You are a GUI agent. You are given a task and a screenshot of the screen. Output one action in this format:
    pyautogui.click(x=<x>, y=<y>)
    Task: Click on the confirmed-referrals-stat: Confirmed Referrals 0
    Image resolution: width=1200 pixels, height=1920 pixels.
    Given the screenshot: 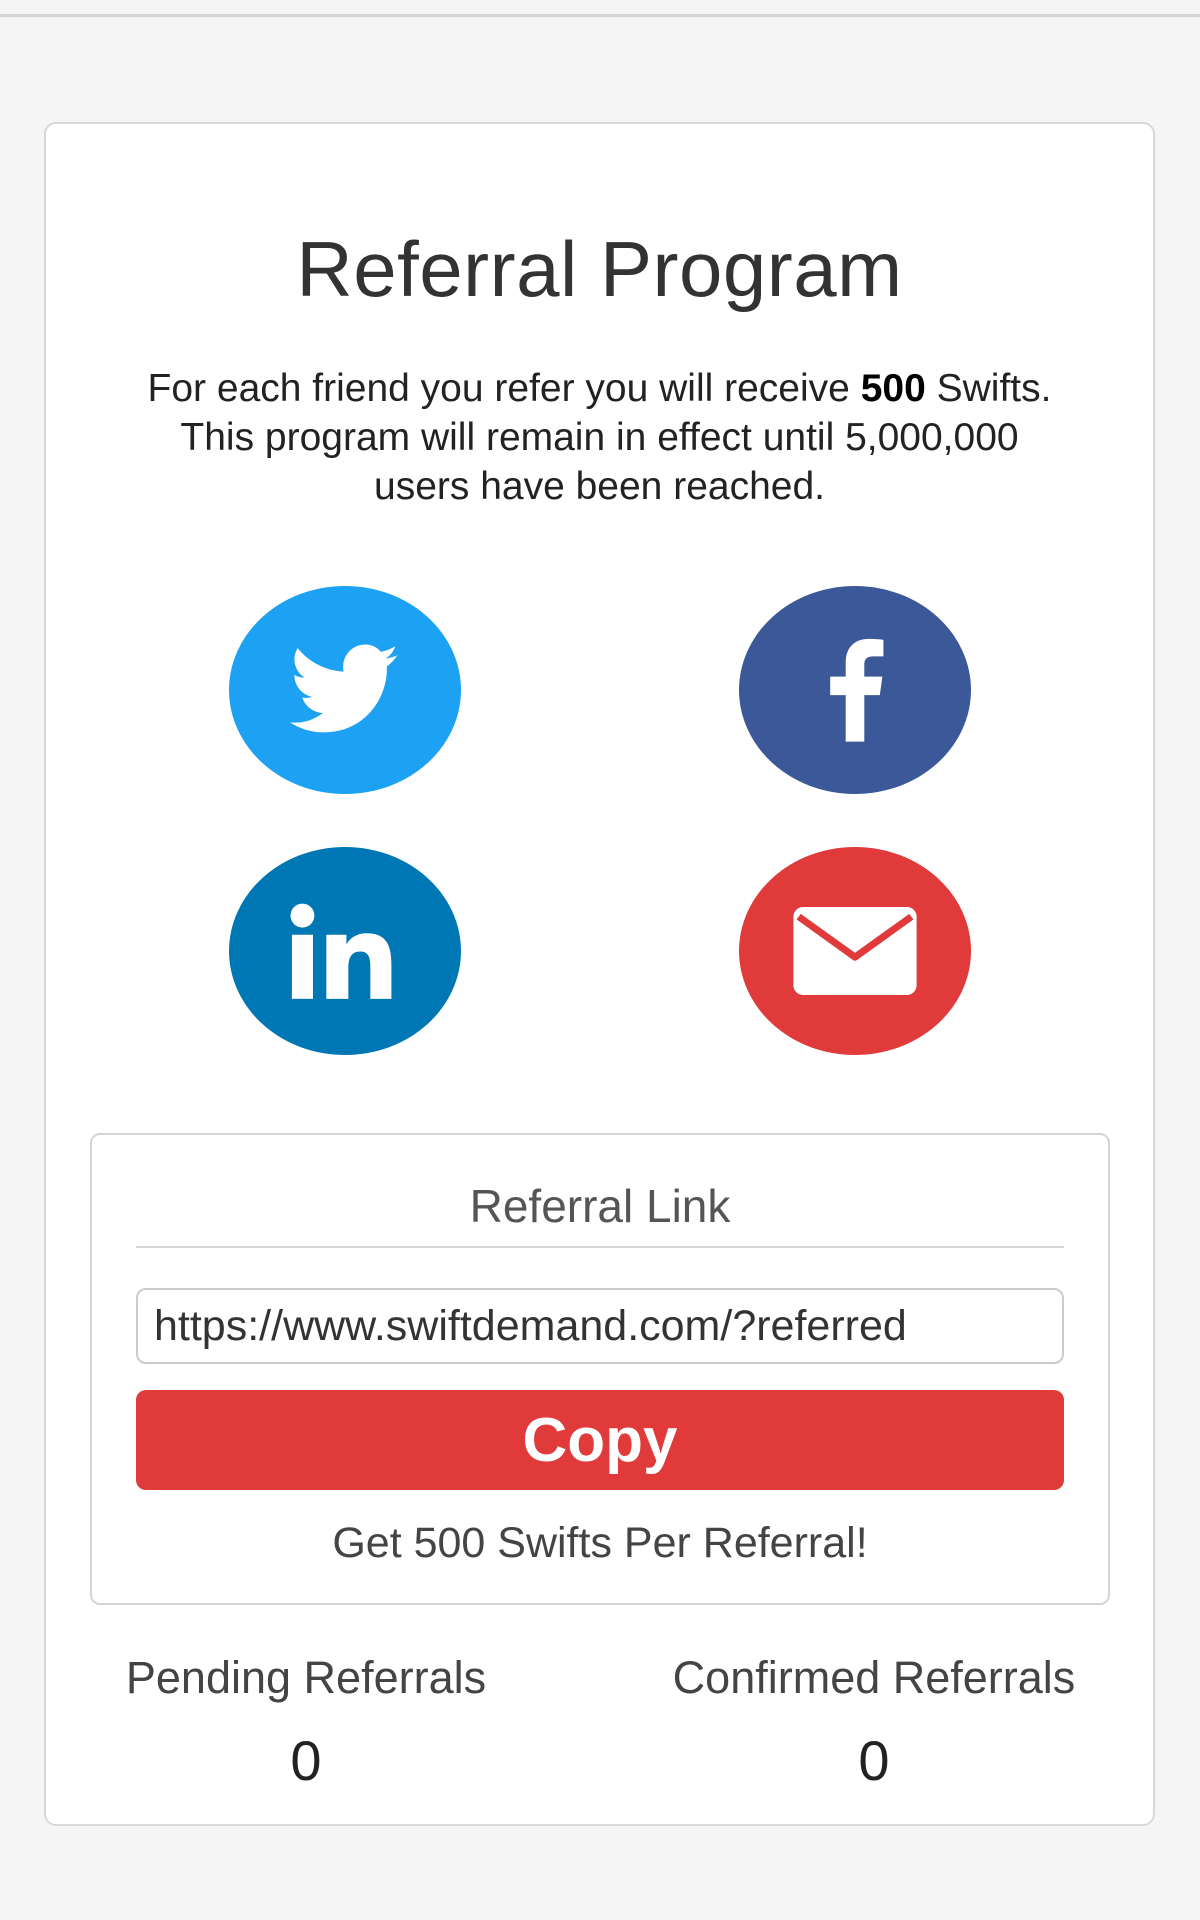 What is the action you would take?
    pyautogui.click(x=874, y=1722)
    